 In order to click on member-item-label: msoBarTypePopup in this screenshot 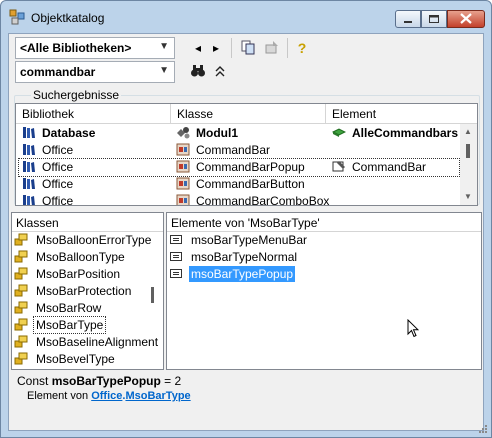, I will do `click(242, 274)`.